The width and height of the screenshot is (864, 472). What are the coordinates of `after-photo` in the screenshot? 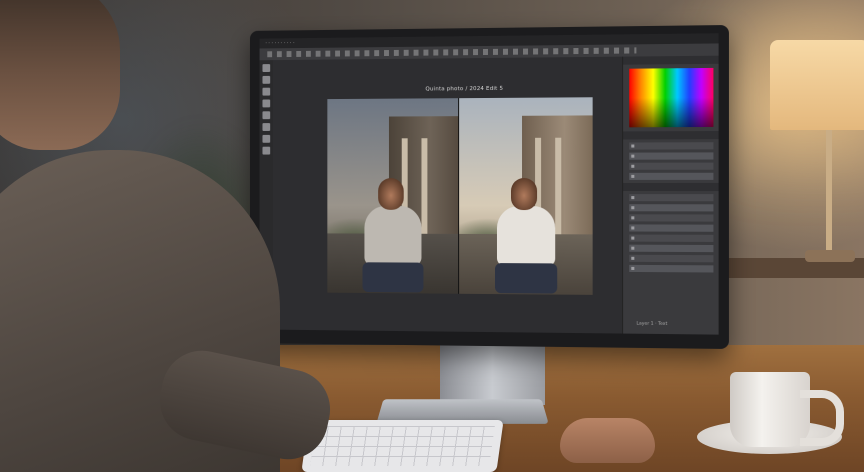 It's located at (526, 196).